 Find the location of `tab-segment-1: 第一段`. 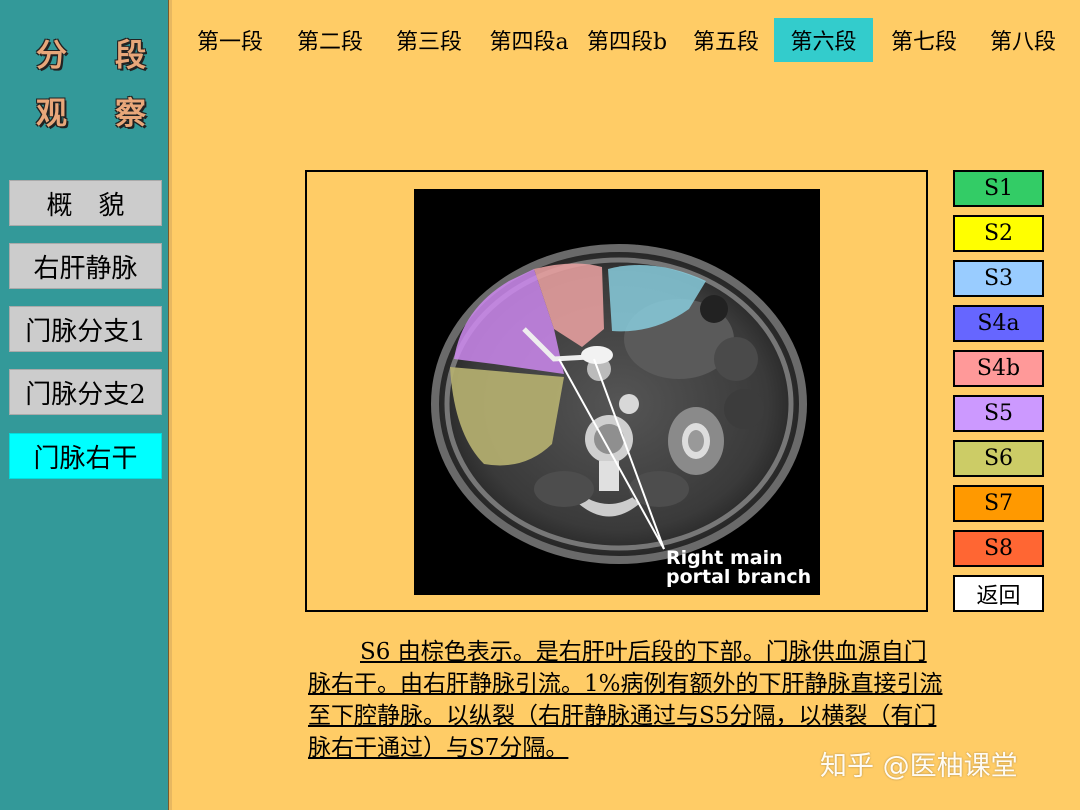

tab-segment-1: 第一段 is located at coordinates (230, 40).